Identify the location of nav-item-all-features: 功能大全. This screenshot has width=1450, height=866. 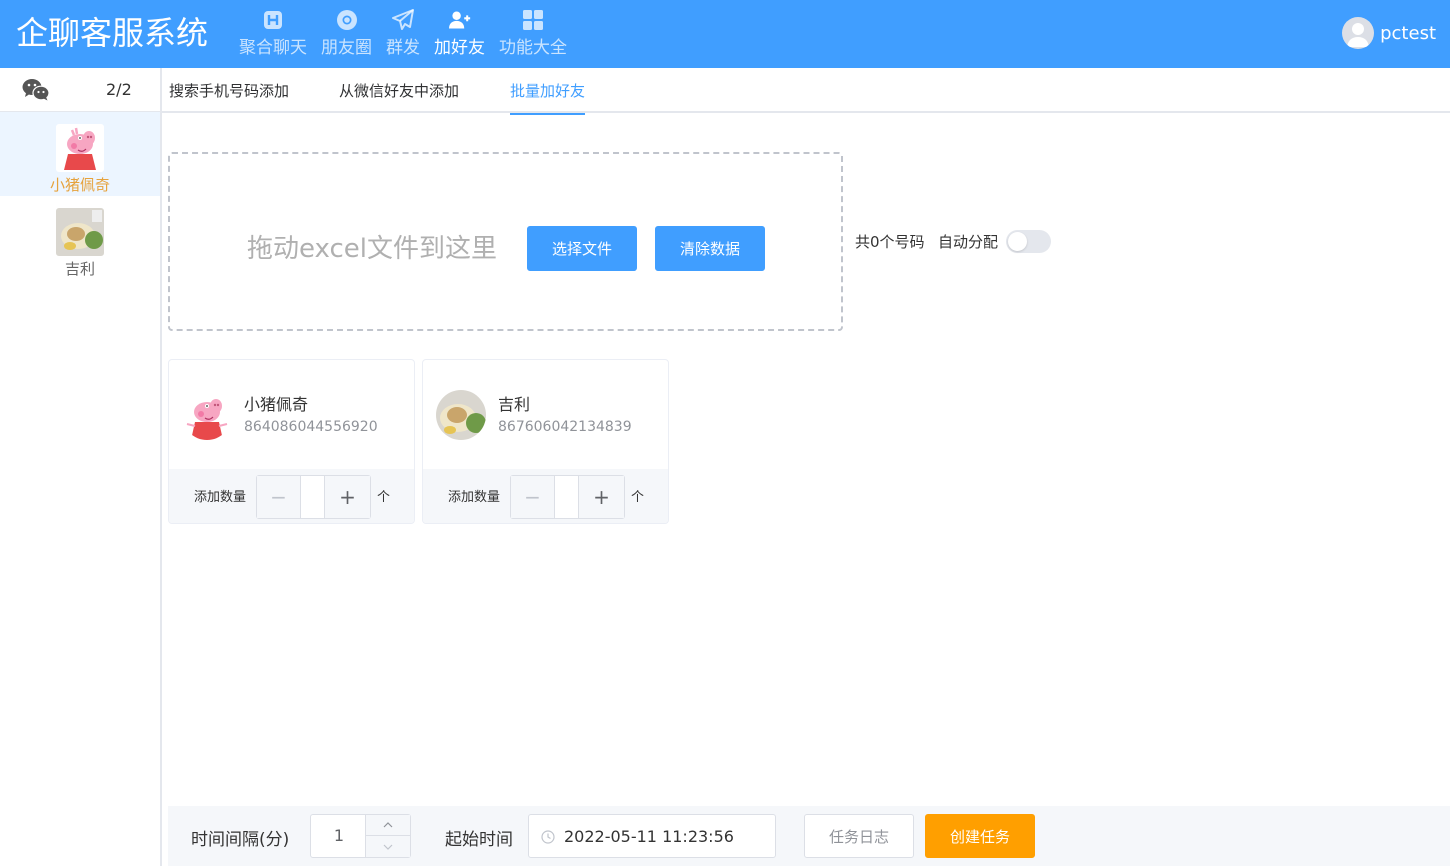
(533, 34).